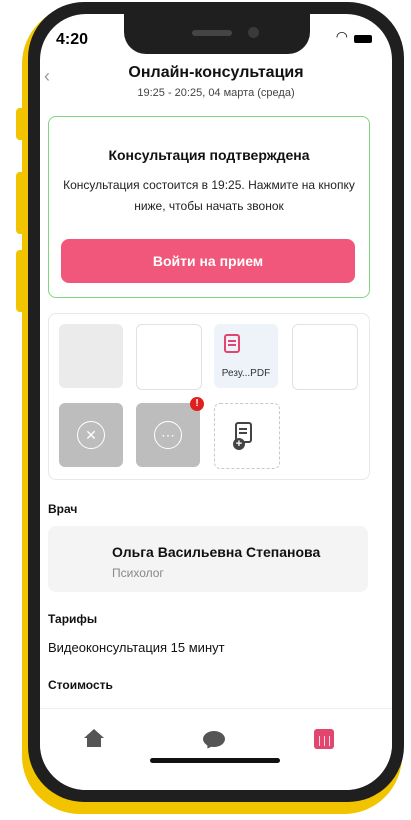 The width and height of the screenshot is (411, 820). I want to click on home-icon-body, so click(94, 742).